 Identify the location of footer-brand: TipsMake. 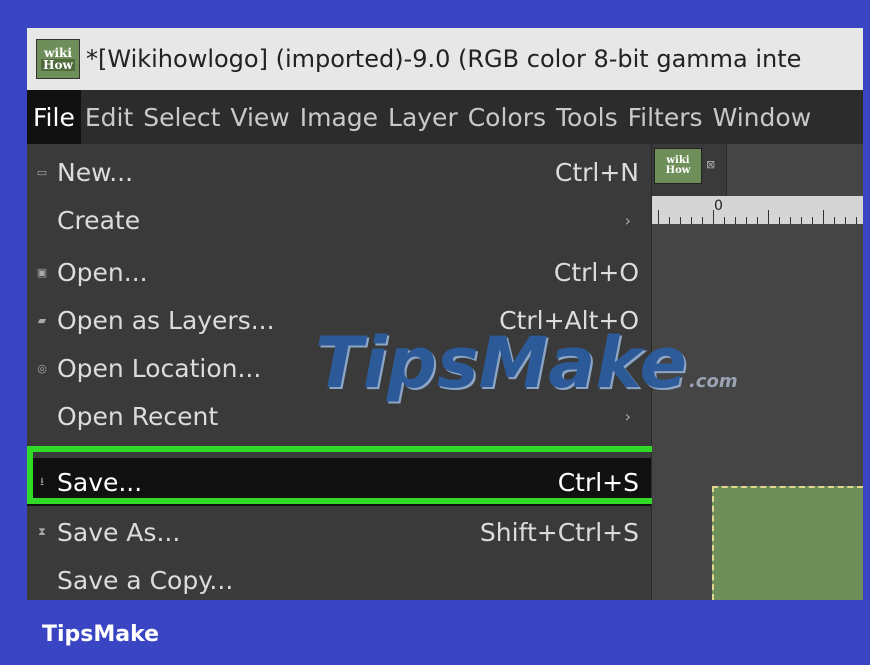
(101, 634).